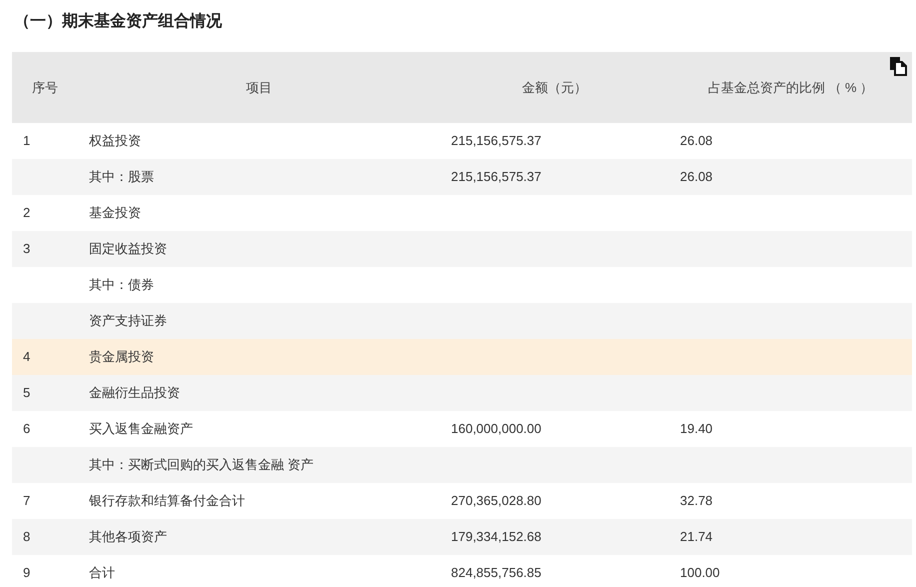 The height and width of the screenshot is (587, 916). I want to click on section-title: （一）期末基金资产组合情况, so click(118, 21).